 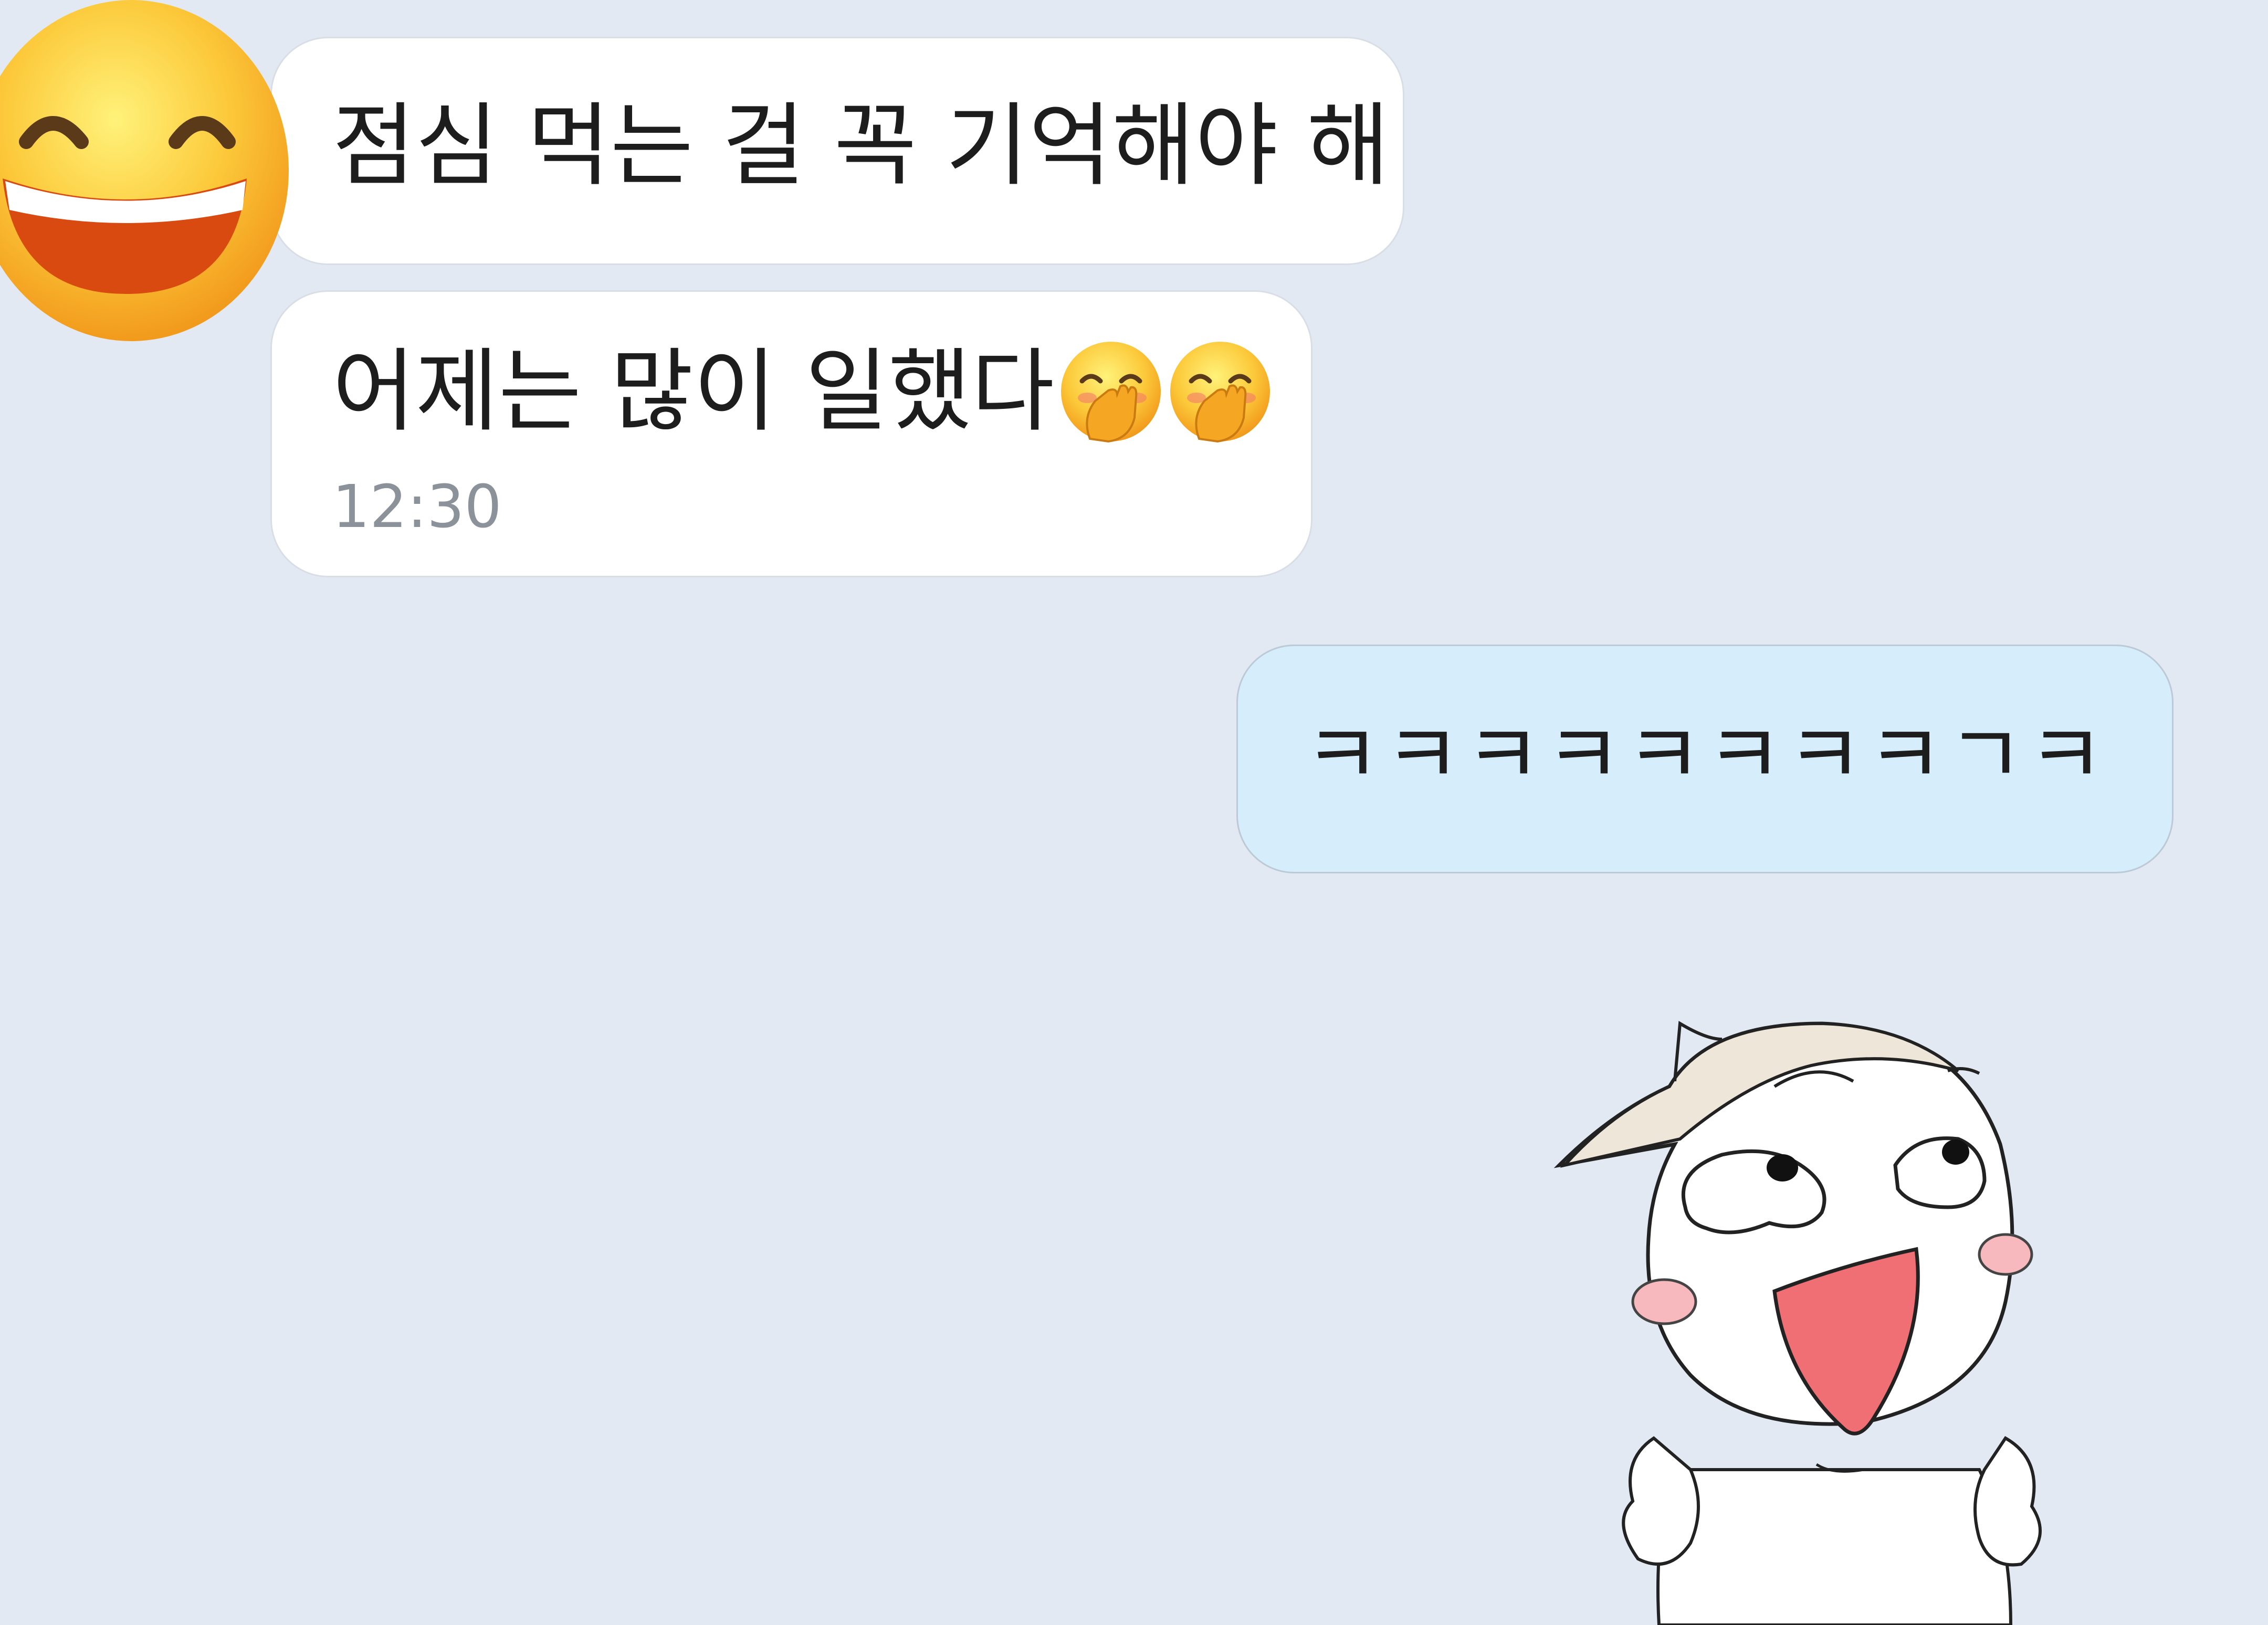 I want to click on message-content: 어제는 많이 일했다, so click(x=802, y=392).